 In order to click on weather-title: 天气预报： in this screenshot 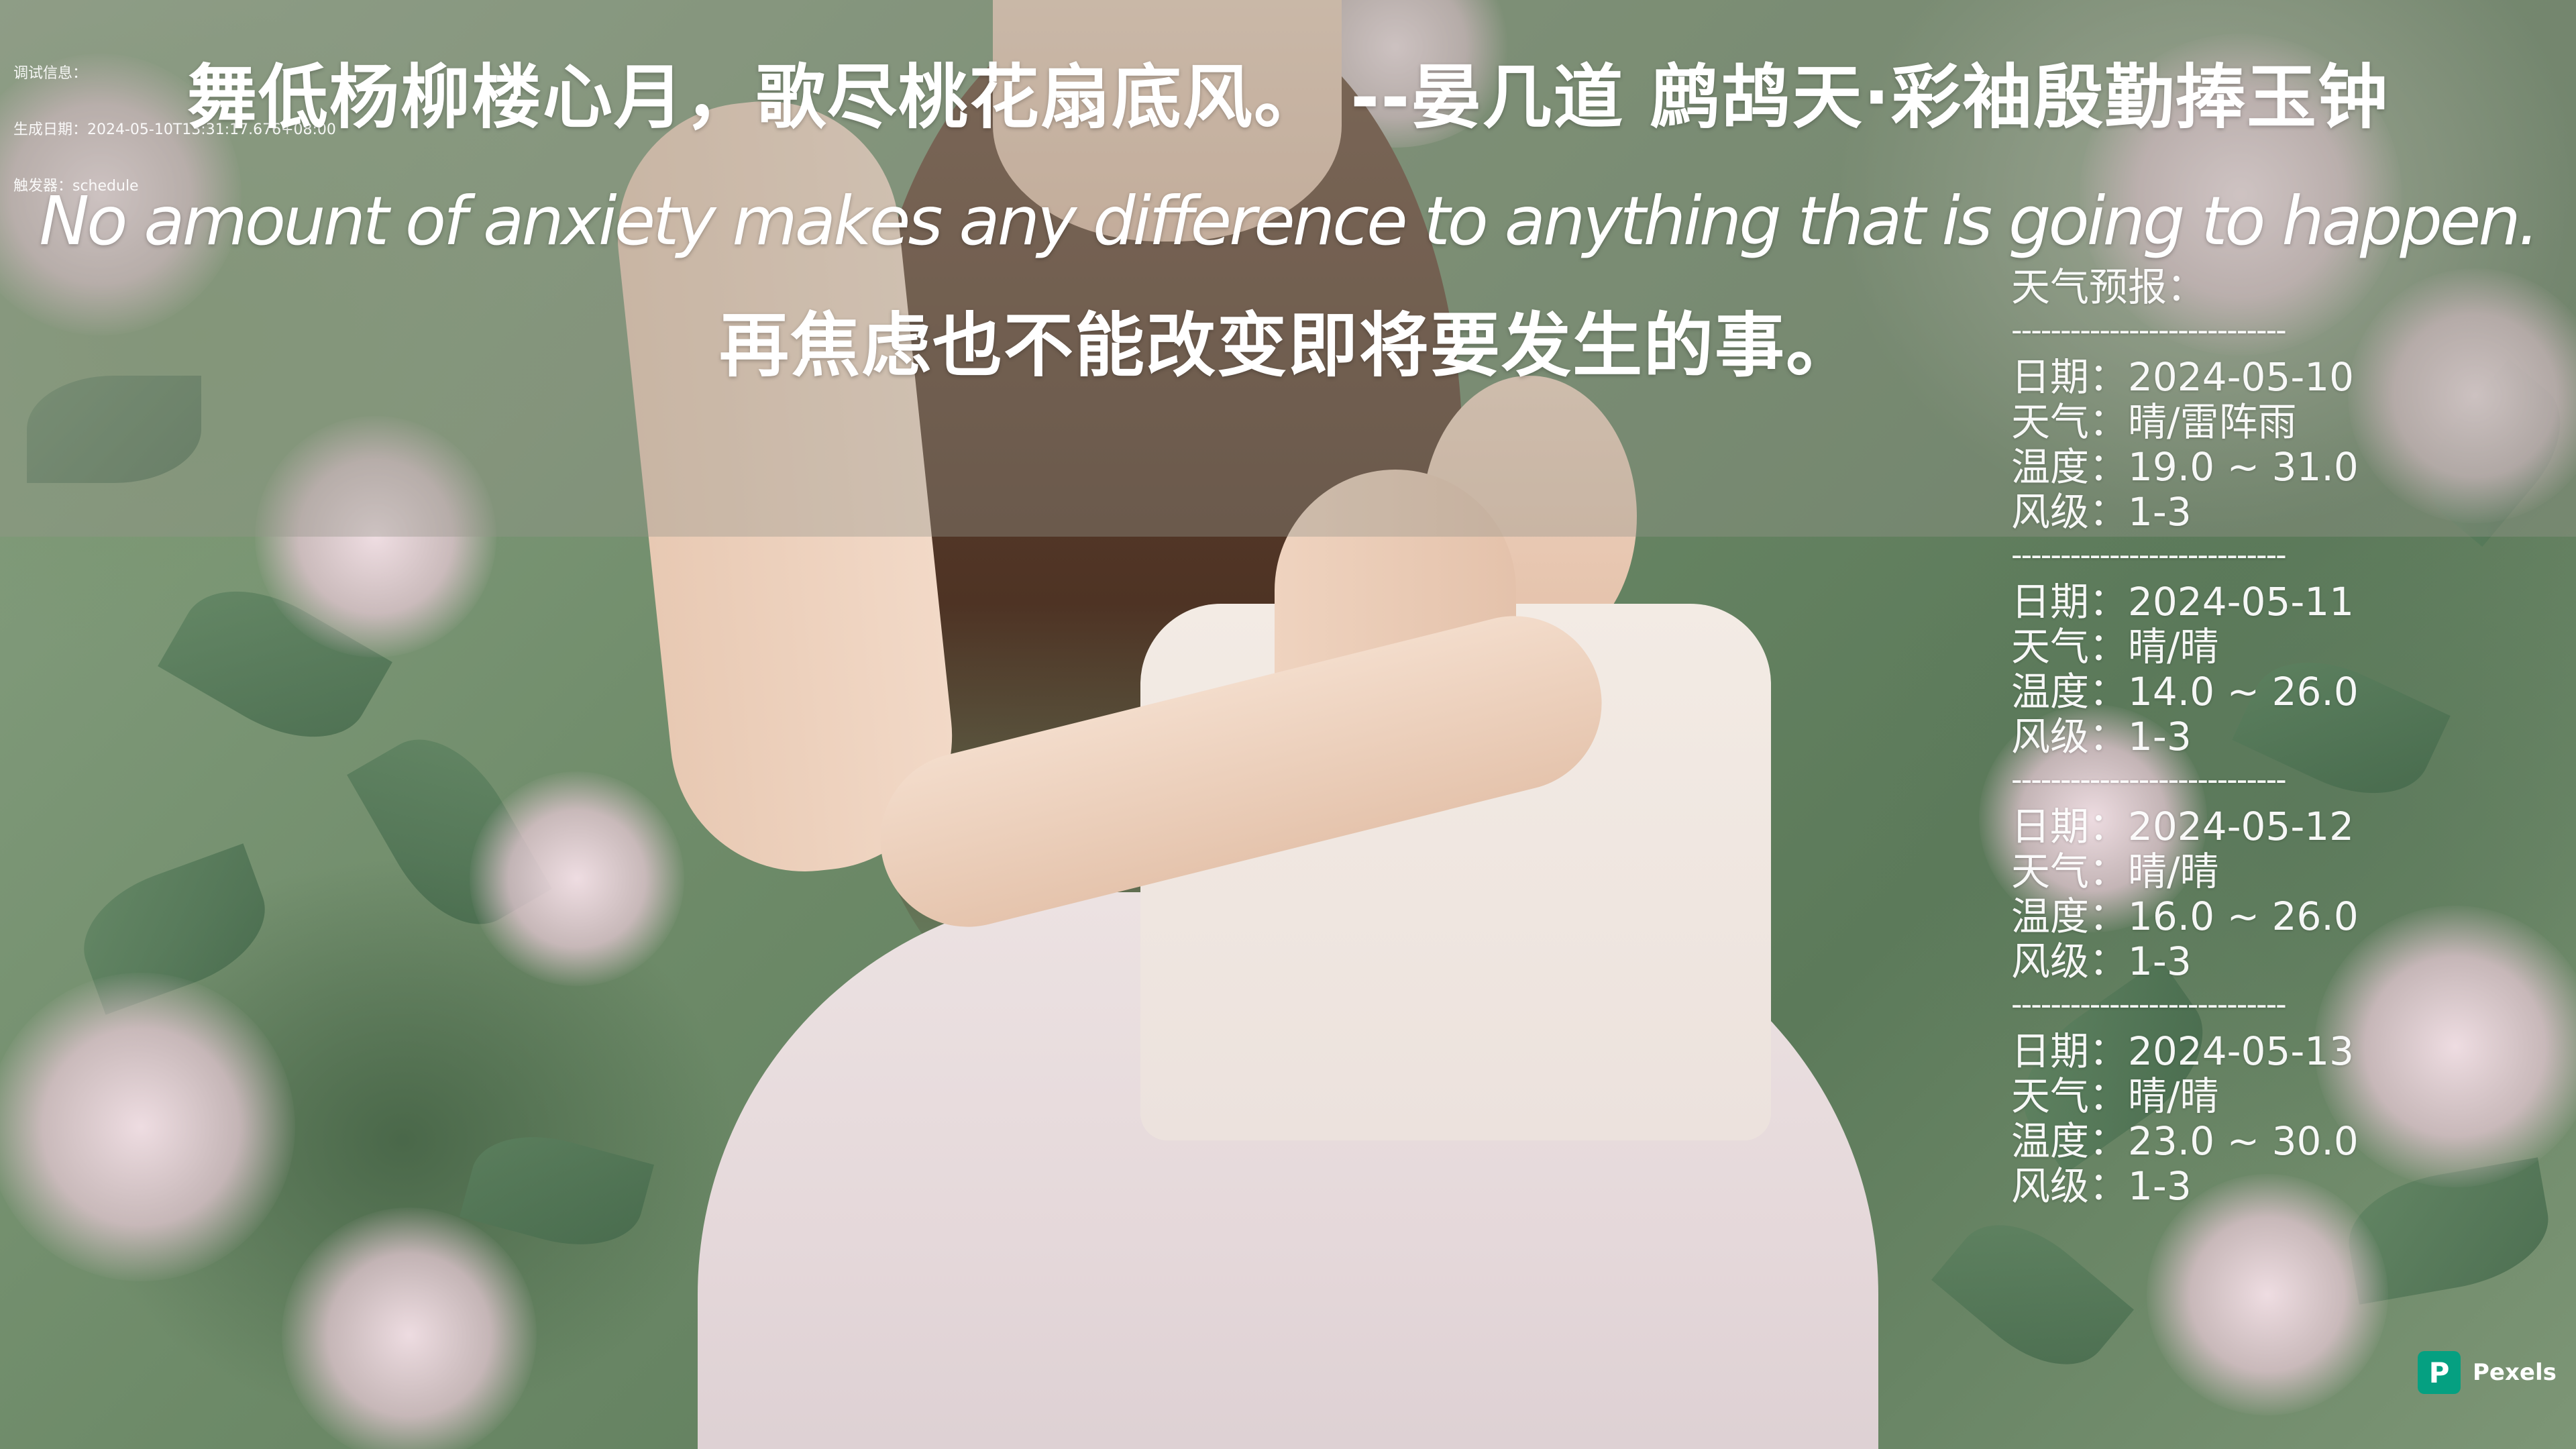, I will do `click(2108, 287)`.